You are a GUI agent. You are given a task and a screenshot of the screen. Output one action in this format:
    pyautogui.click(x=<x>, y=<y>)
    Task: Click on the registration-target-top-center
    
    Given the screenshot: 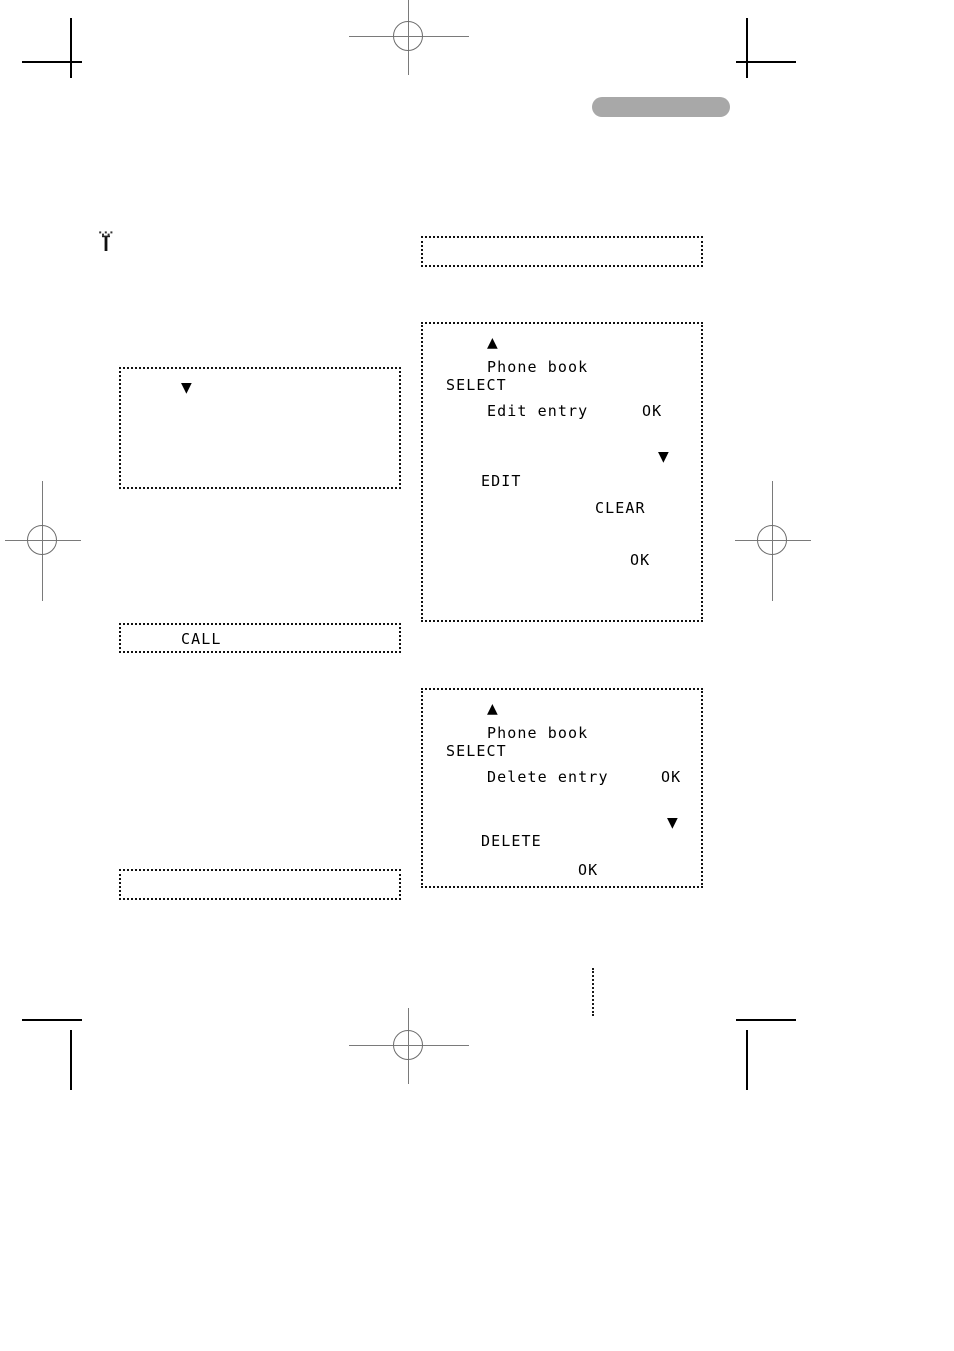 What is the action you would take?
    pyautogui.click(x=409, y=37)
    